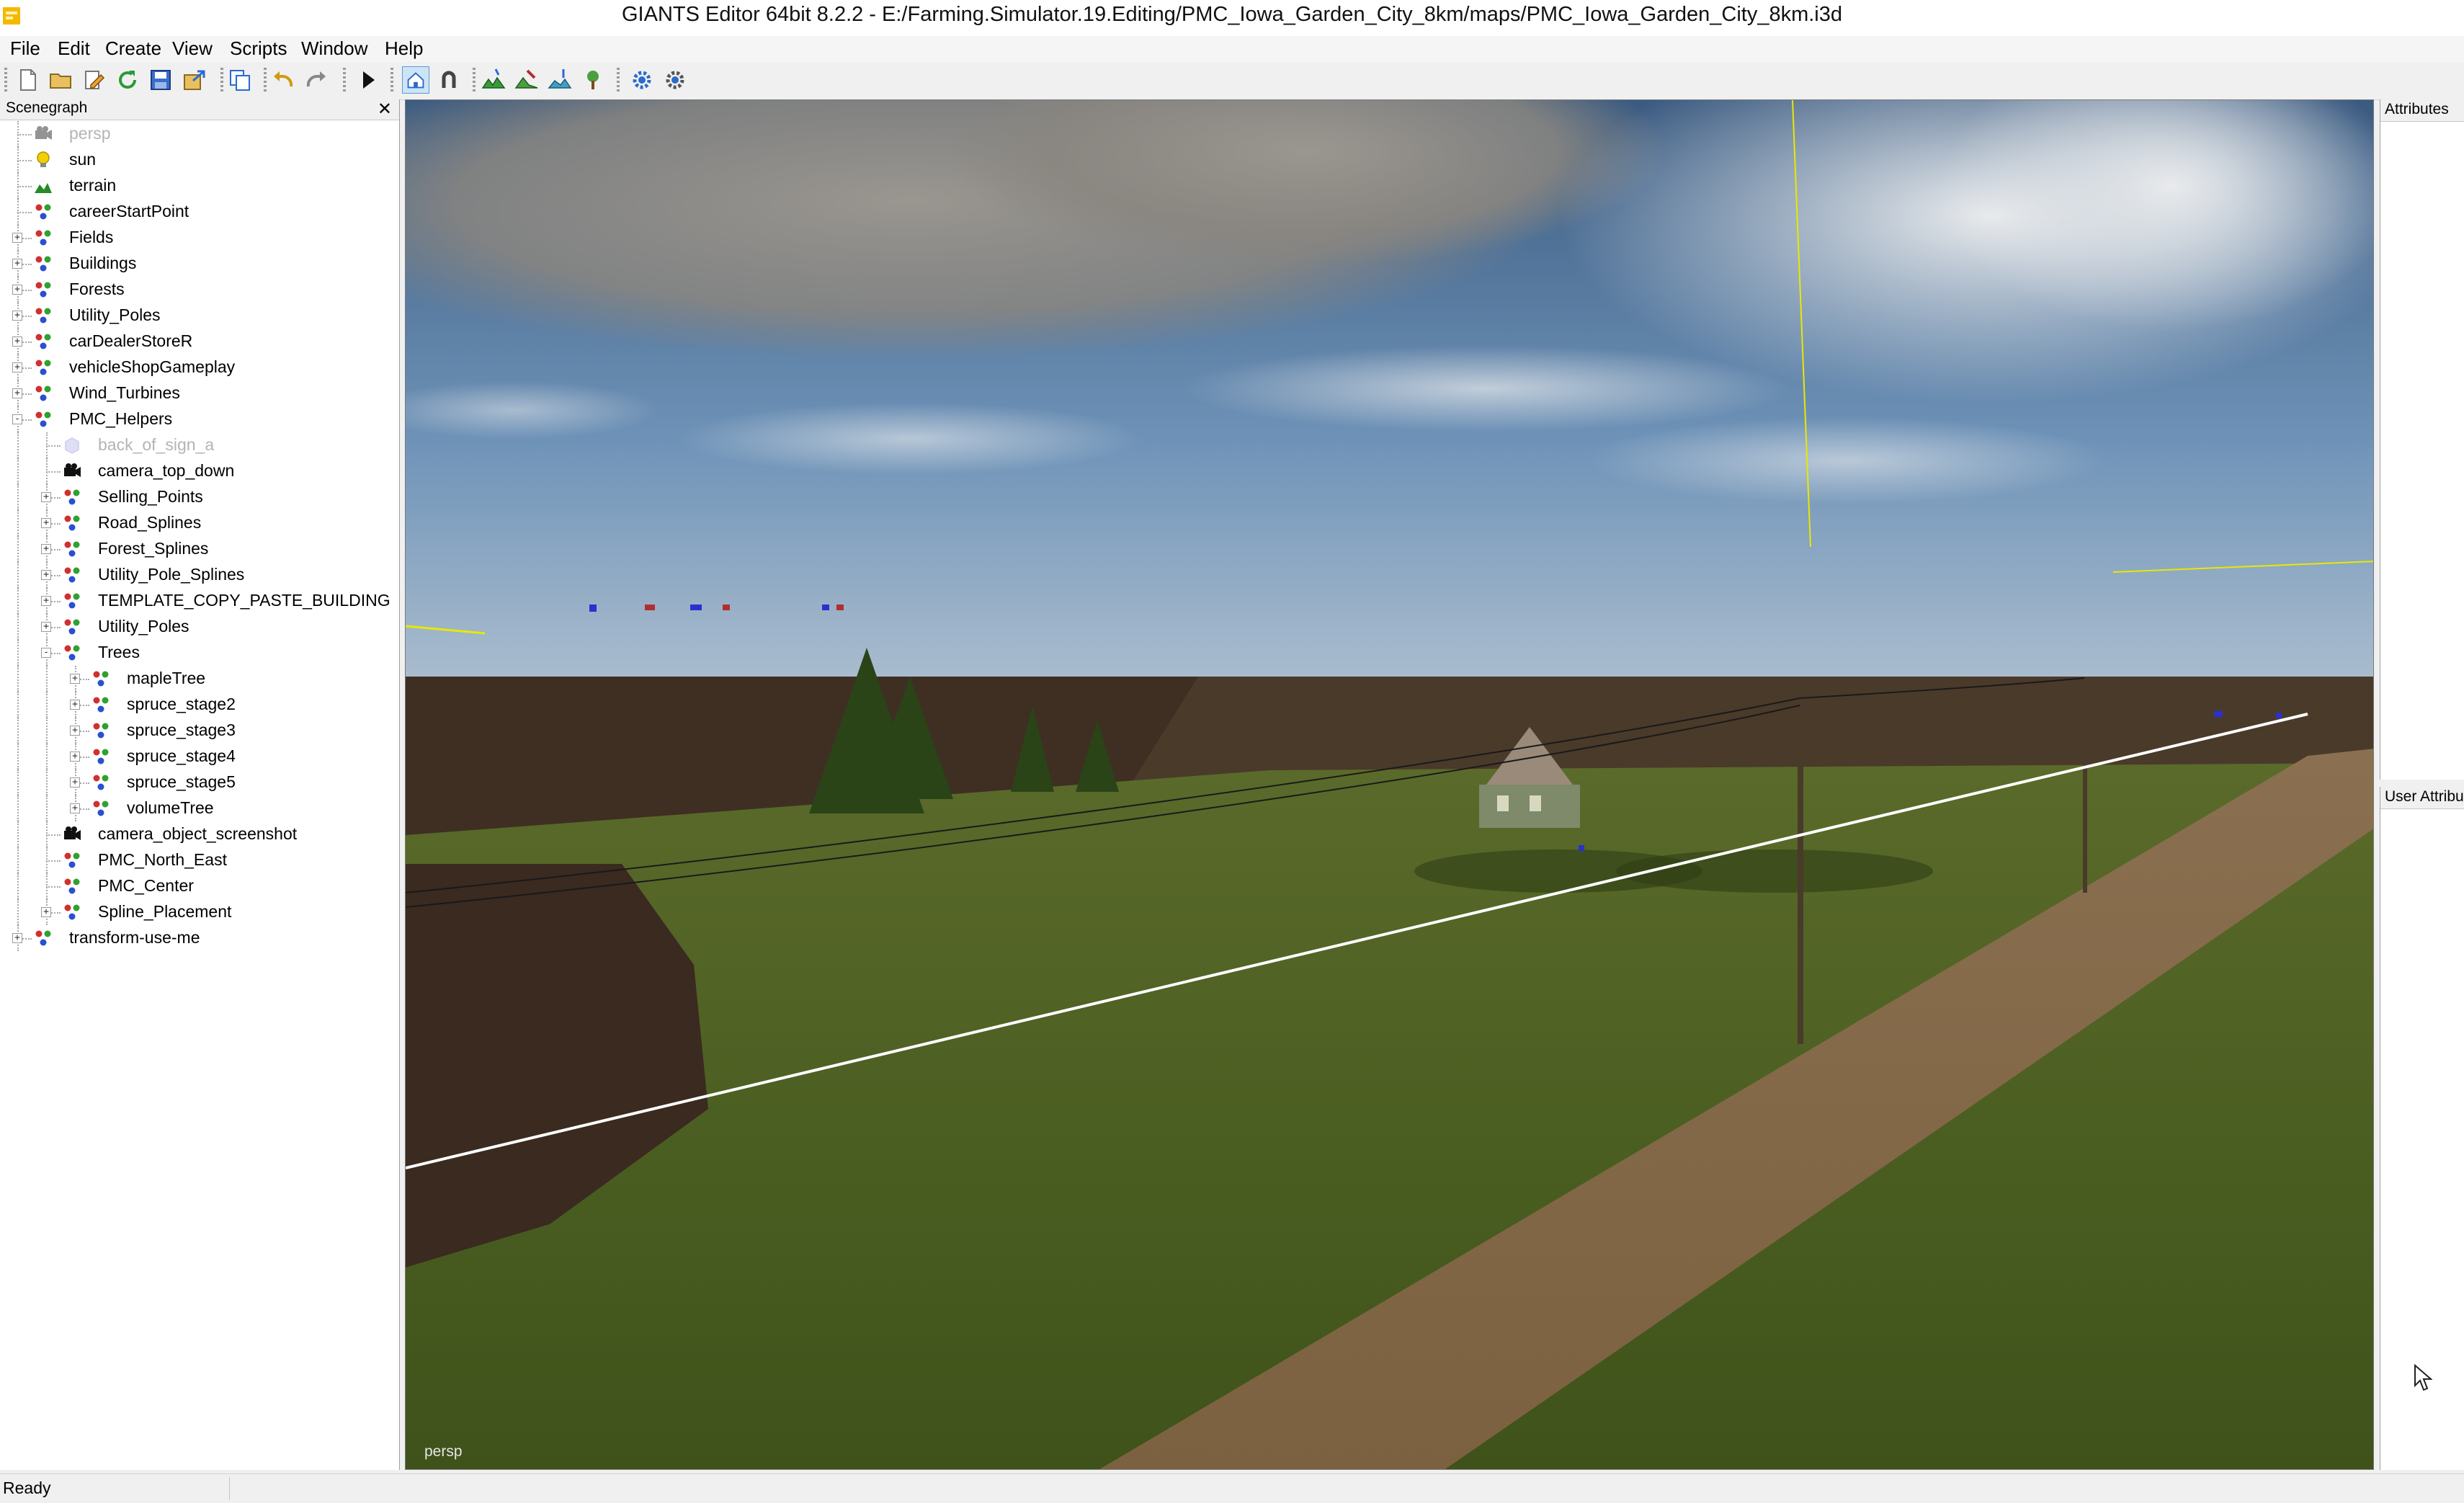 The image size is (2464, 1503). I want to click on tree-node: + spruce_stage3, so click(199, 731).